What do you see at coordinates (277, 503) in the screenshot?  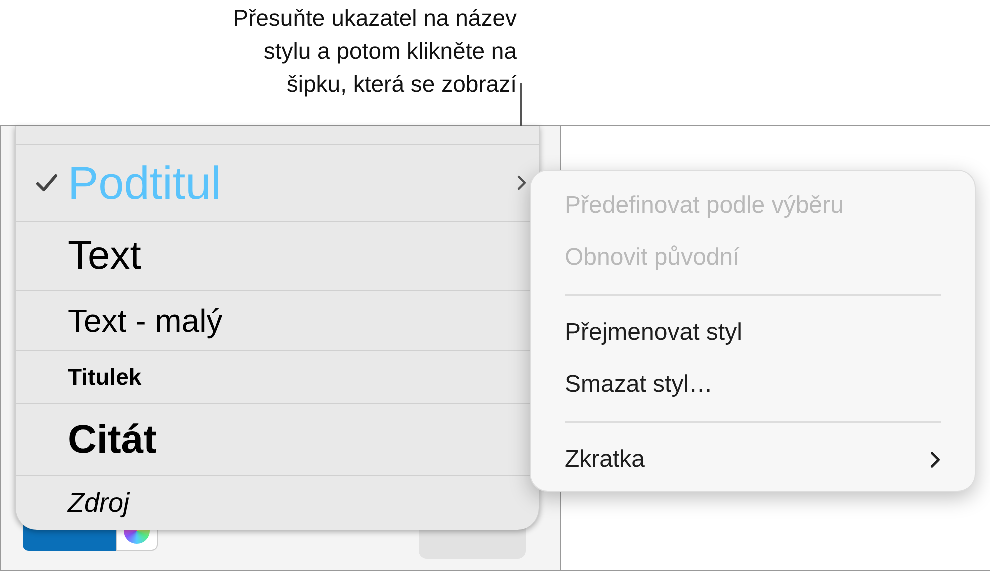 I see `style-item: Zdroj` at bounding box center [277, 503].